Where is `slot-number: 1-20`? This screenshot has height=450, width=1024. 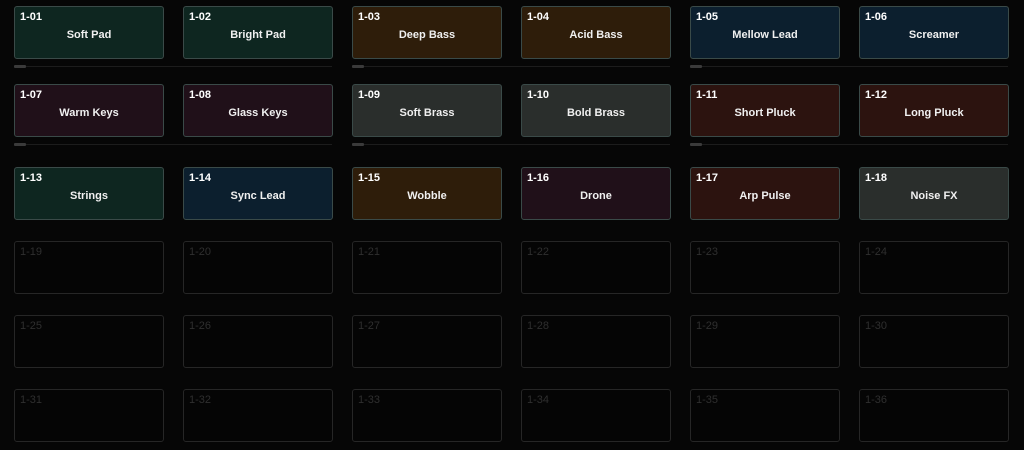
slot-number: 1-20 is located at coordinates (200, 252).